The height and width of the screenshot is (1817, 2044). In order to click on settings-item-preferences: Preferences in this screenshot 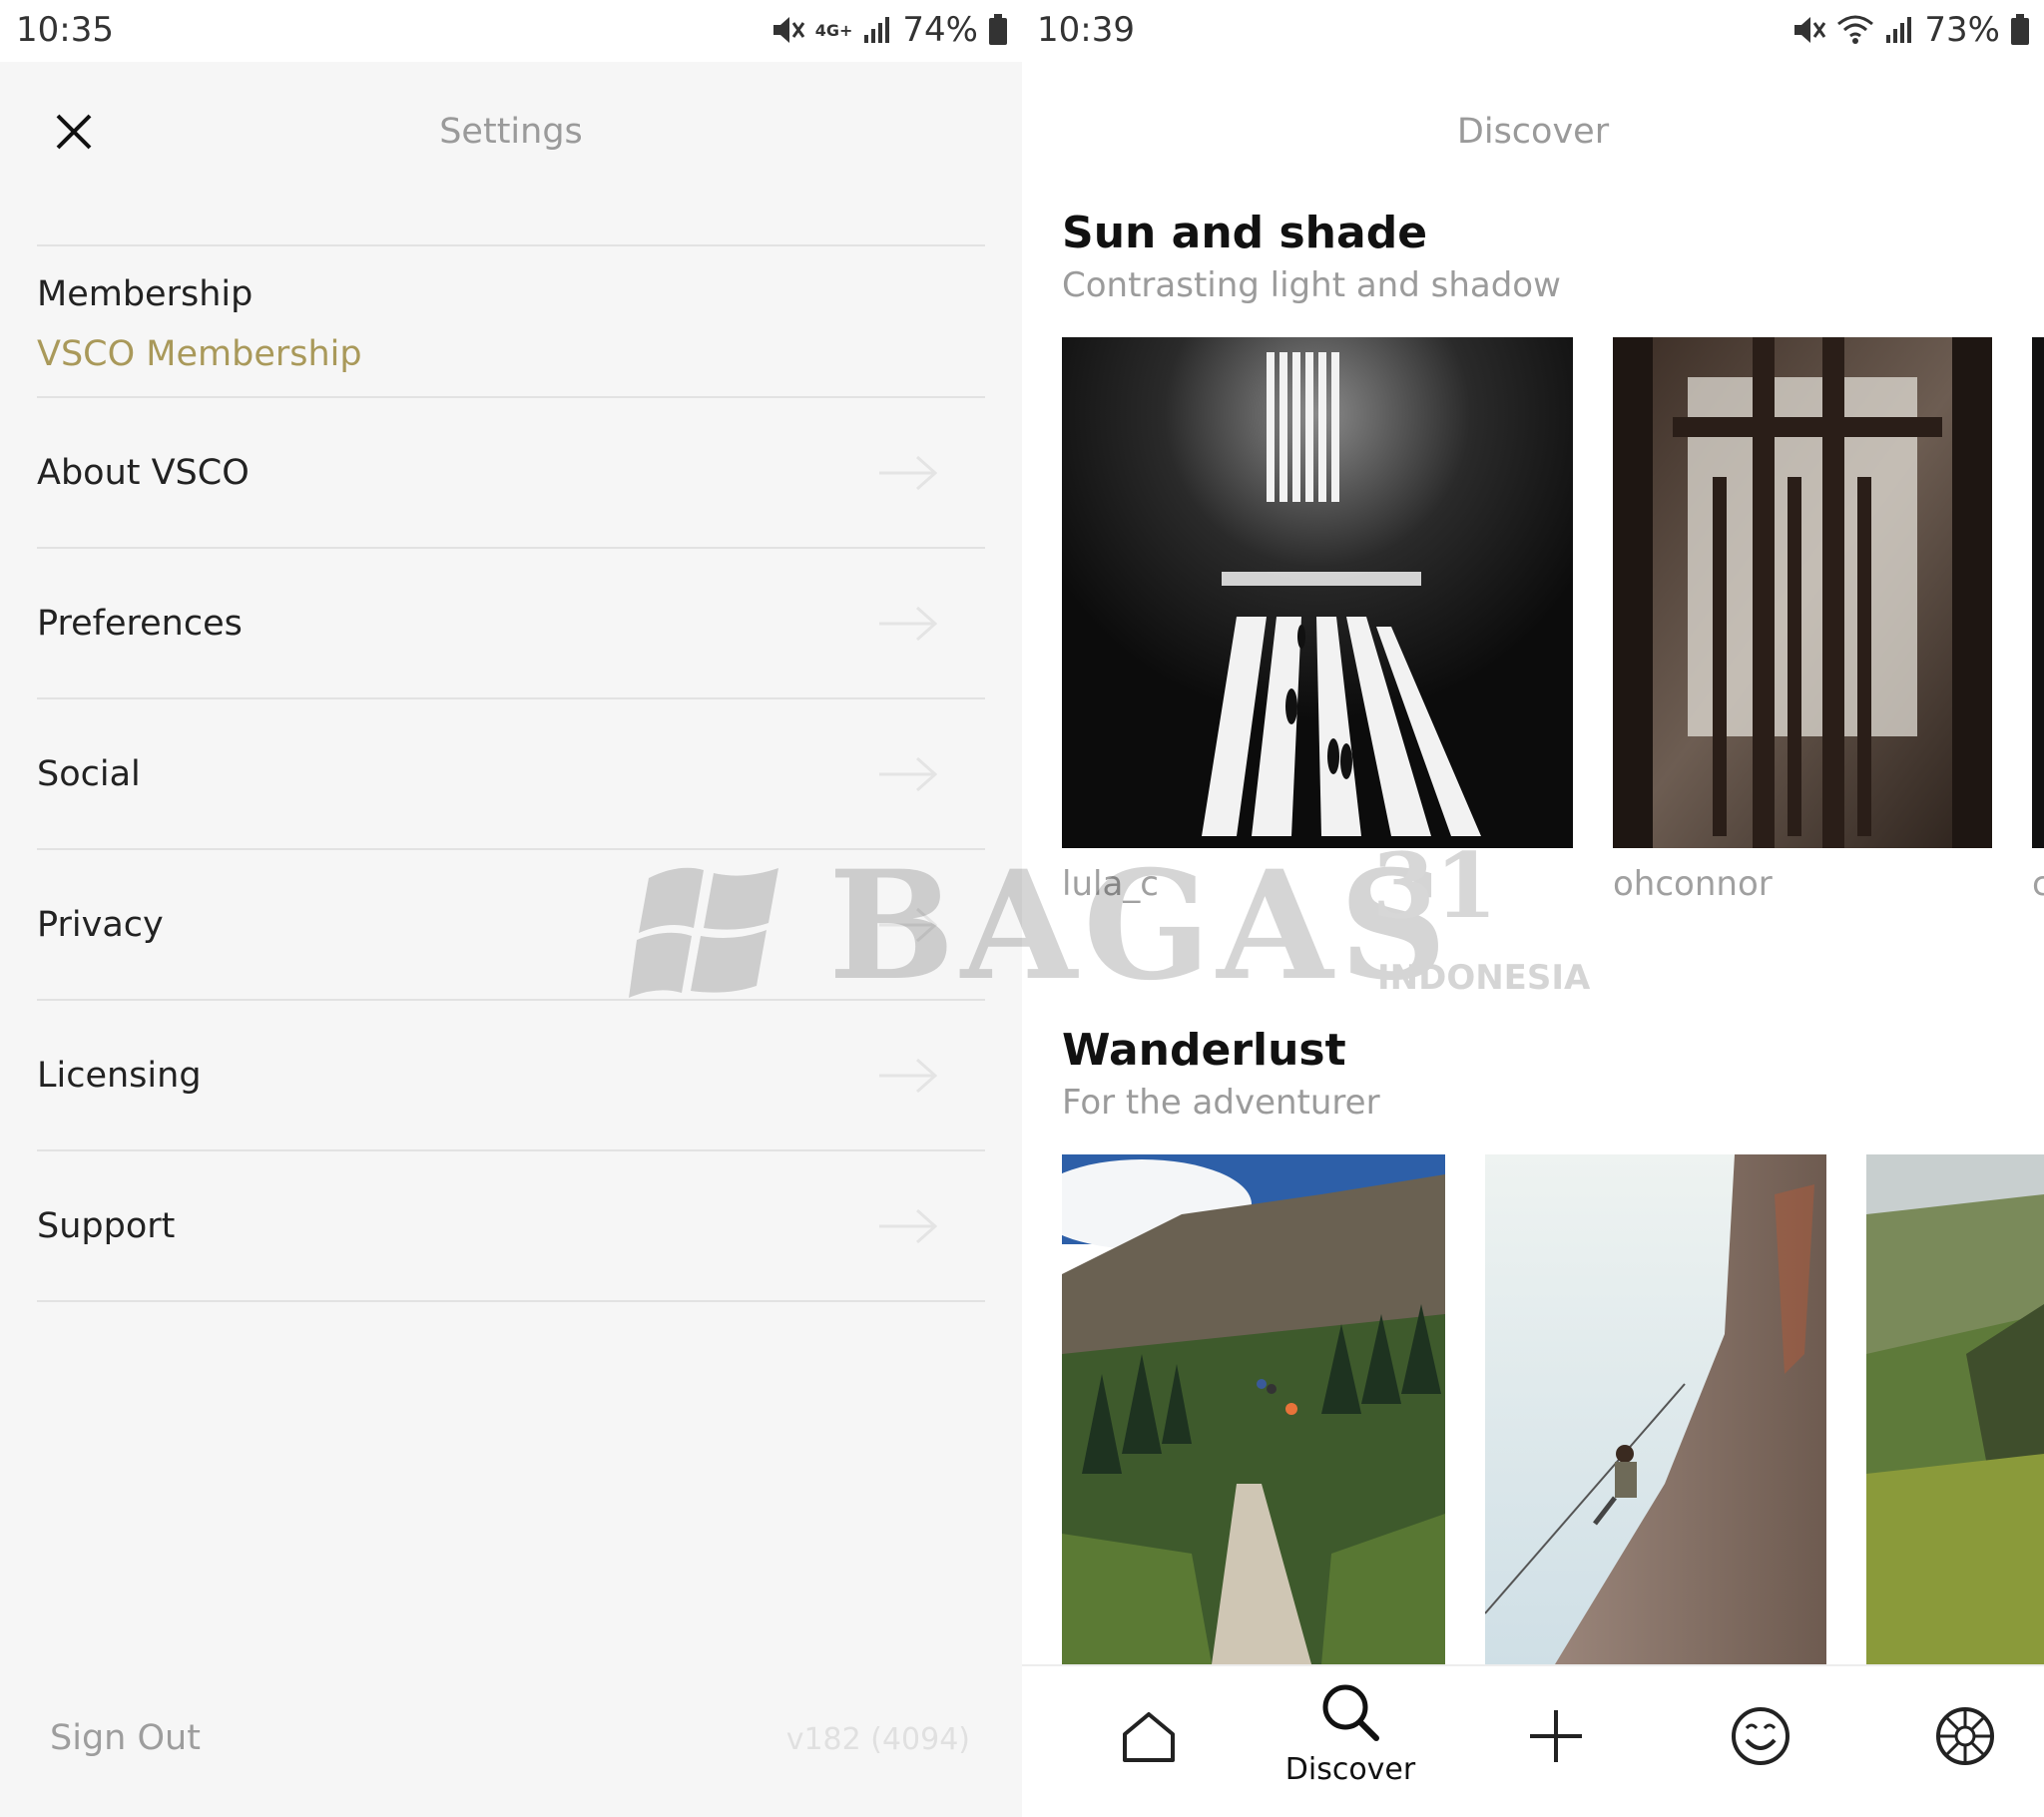, I will do `click(511, 623)`.